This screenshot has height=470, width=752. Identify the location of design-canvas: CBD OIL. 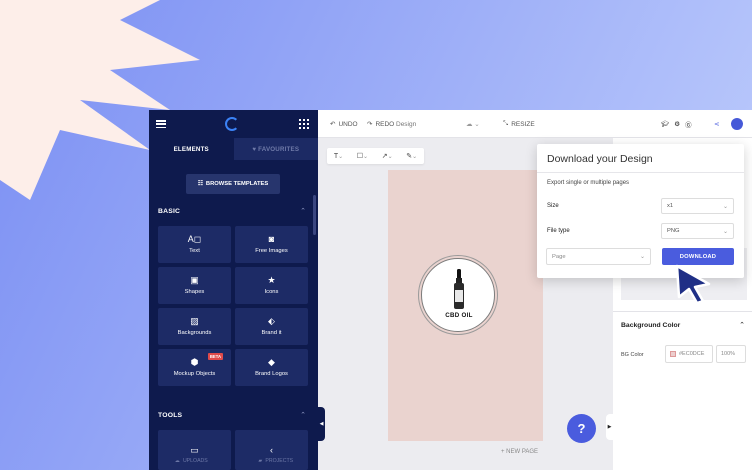
(465, 305).